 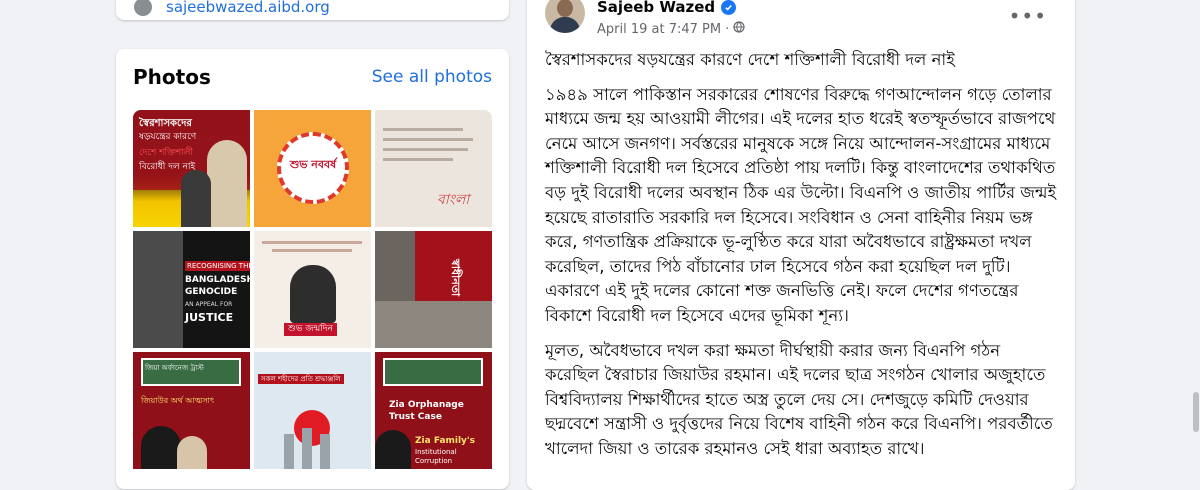 I want to click on intro-card: sajeebwazed.aibd.org, so click(x=312, y=10).